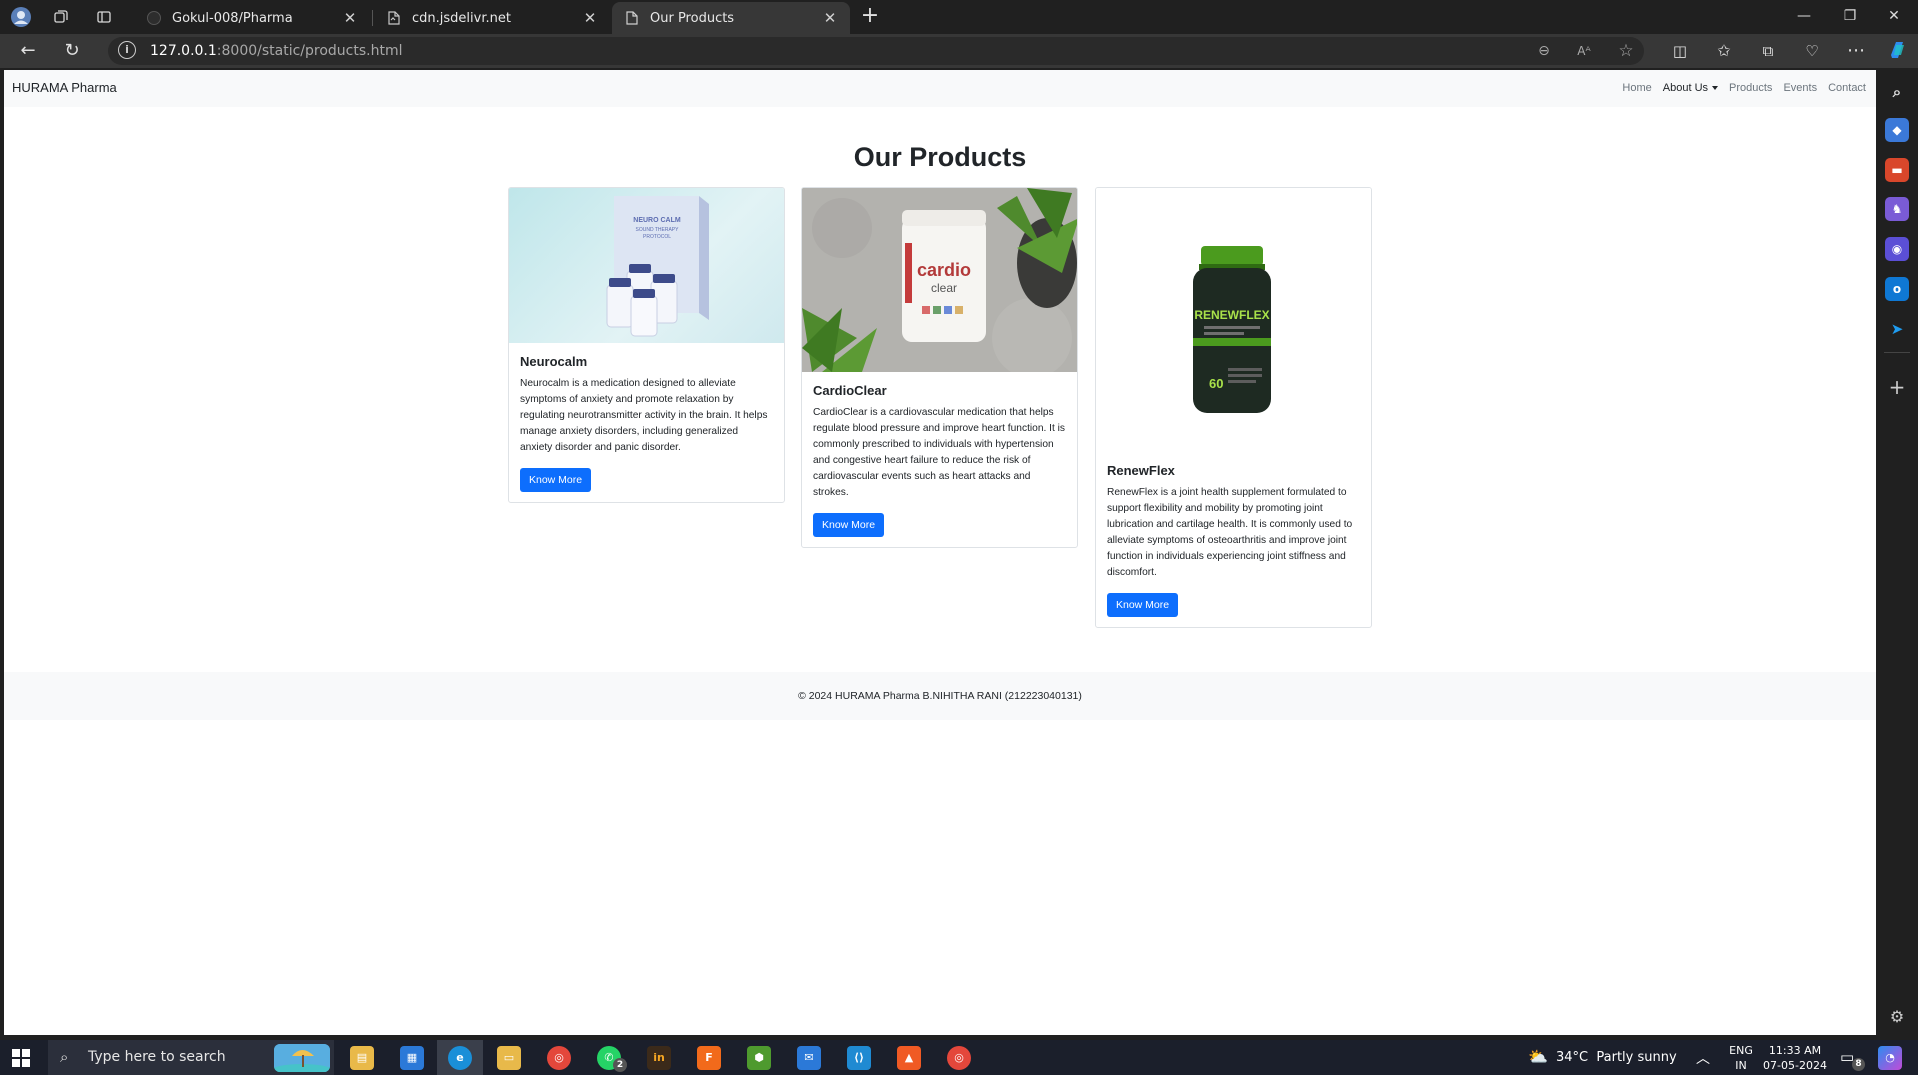  I want to click on tab-jsdelivr: cdn.jsdelivr.net ✕, so click(492, 18).